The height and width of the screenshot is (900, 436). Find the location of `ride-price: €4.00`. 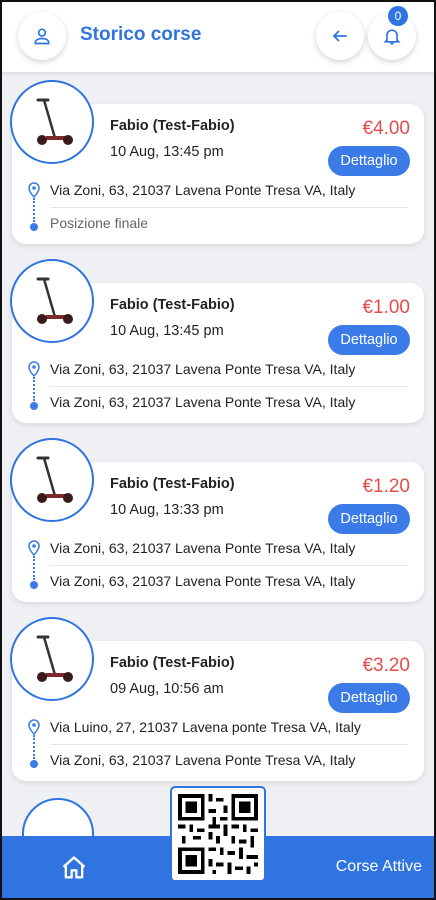

ride-price: €4.00 is located at coordinates (386, 128).